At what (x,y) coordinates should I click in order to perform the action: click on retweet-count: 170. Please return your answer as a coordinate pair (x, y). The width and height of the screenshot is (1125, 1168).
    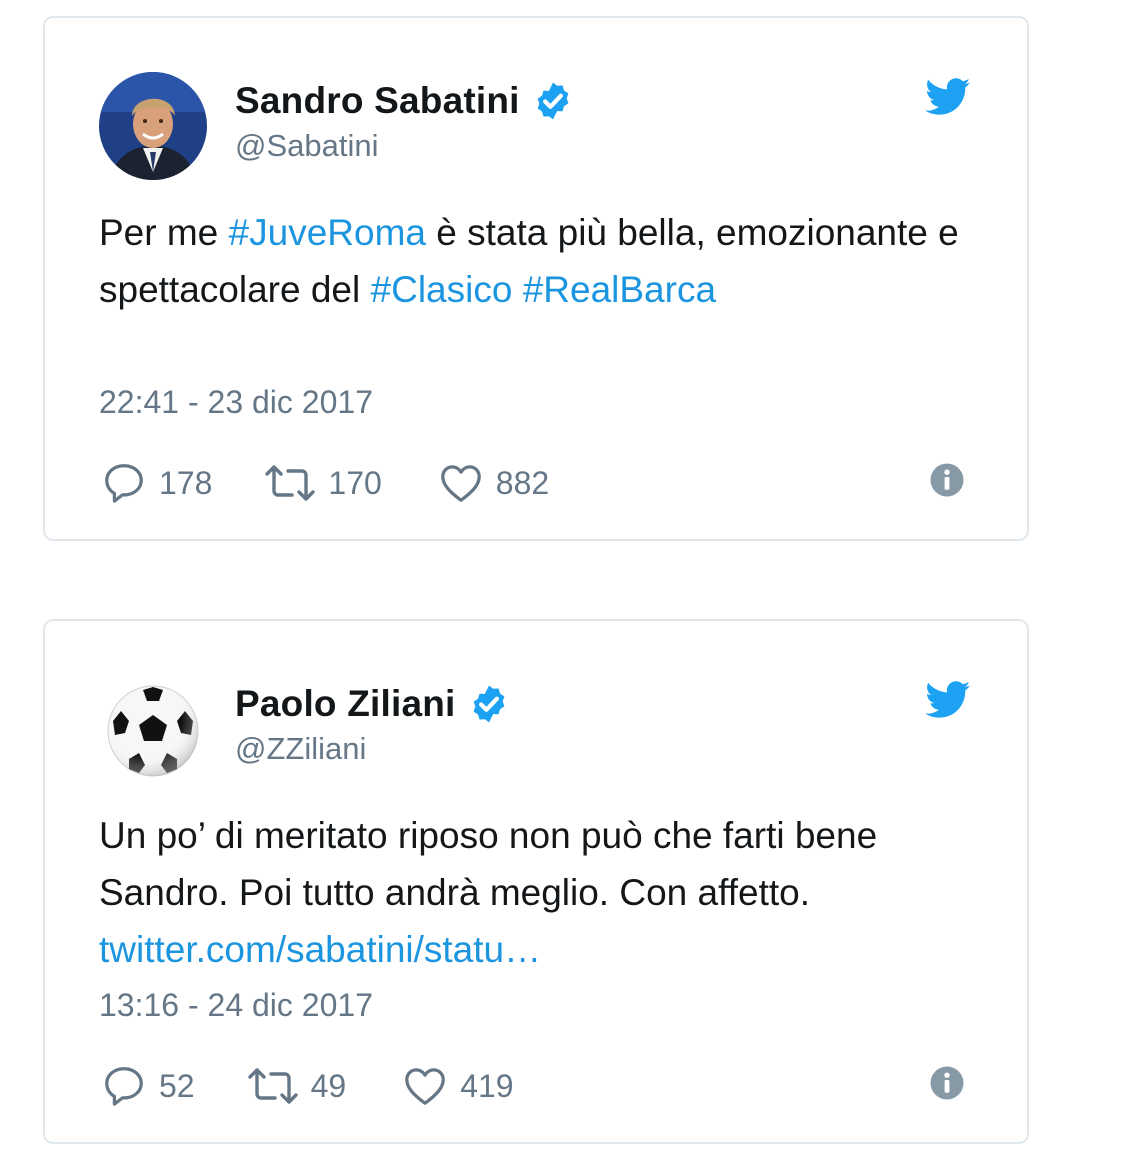
    Looking at the image, I should click on (355, 482).